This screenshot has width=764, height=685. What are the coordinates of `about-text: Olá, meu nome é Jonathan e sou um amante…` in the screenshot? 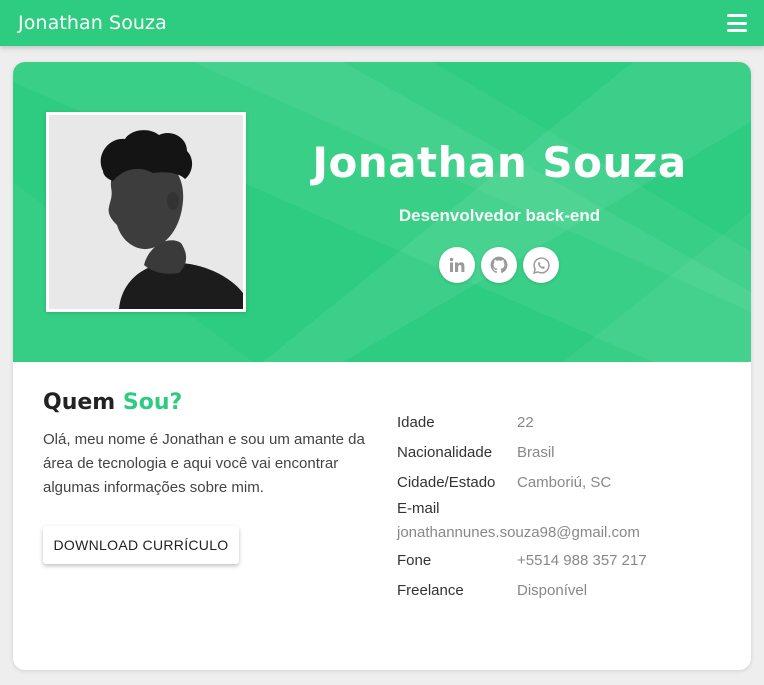 It's located at (204, 463).